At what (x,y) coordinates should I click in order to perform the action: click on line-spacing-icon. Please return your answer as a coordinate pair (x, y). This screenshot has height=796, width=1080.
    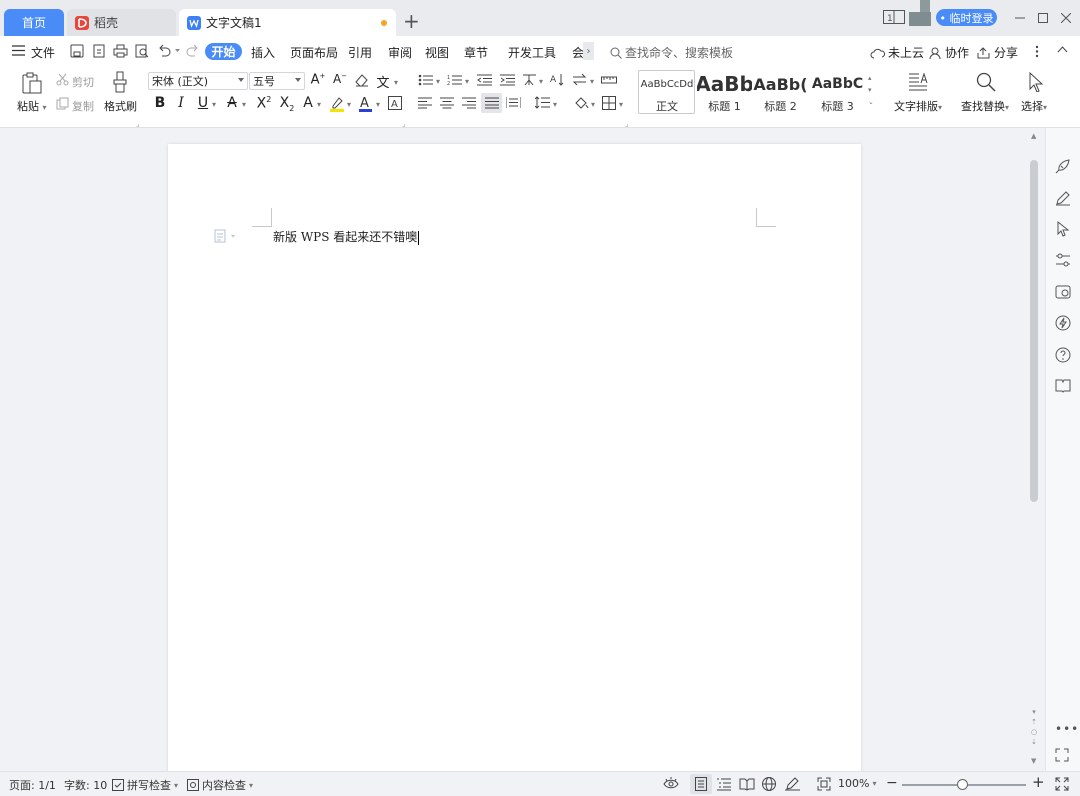
    Looking at the image, I should click on (542, 102).